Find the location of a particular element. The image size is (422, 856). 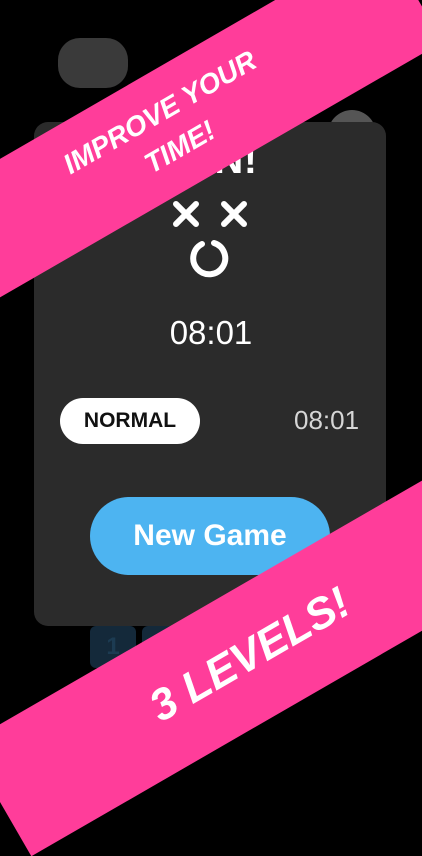

dizzy-face-icon is located at coordinates (210, 239).